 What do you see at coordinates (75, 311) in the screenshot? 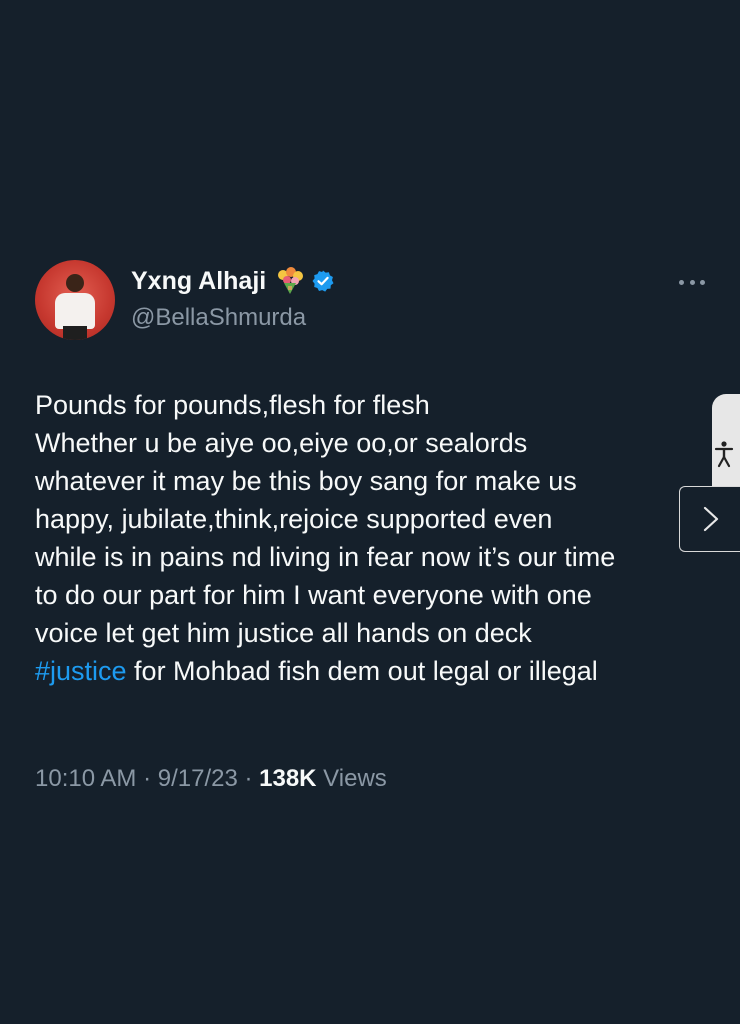
I see `avatar-shirt` at bounding box center [75, 311].